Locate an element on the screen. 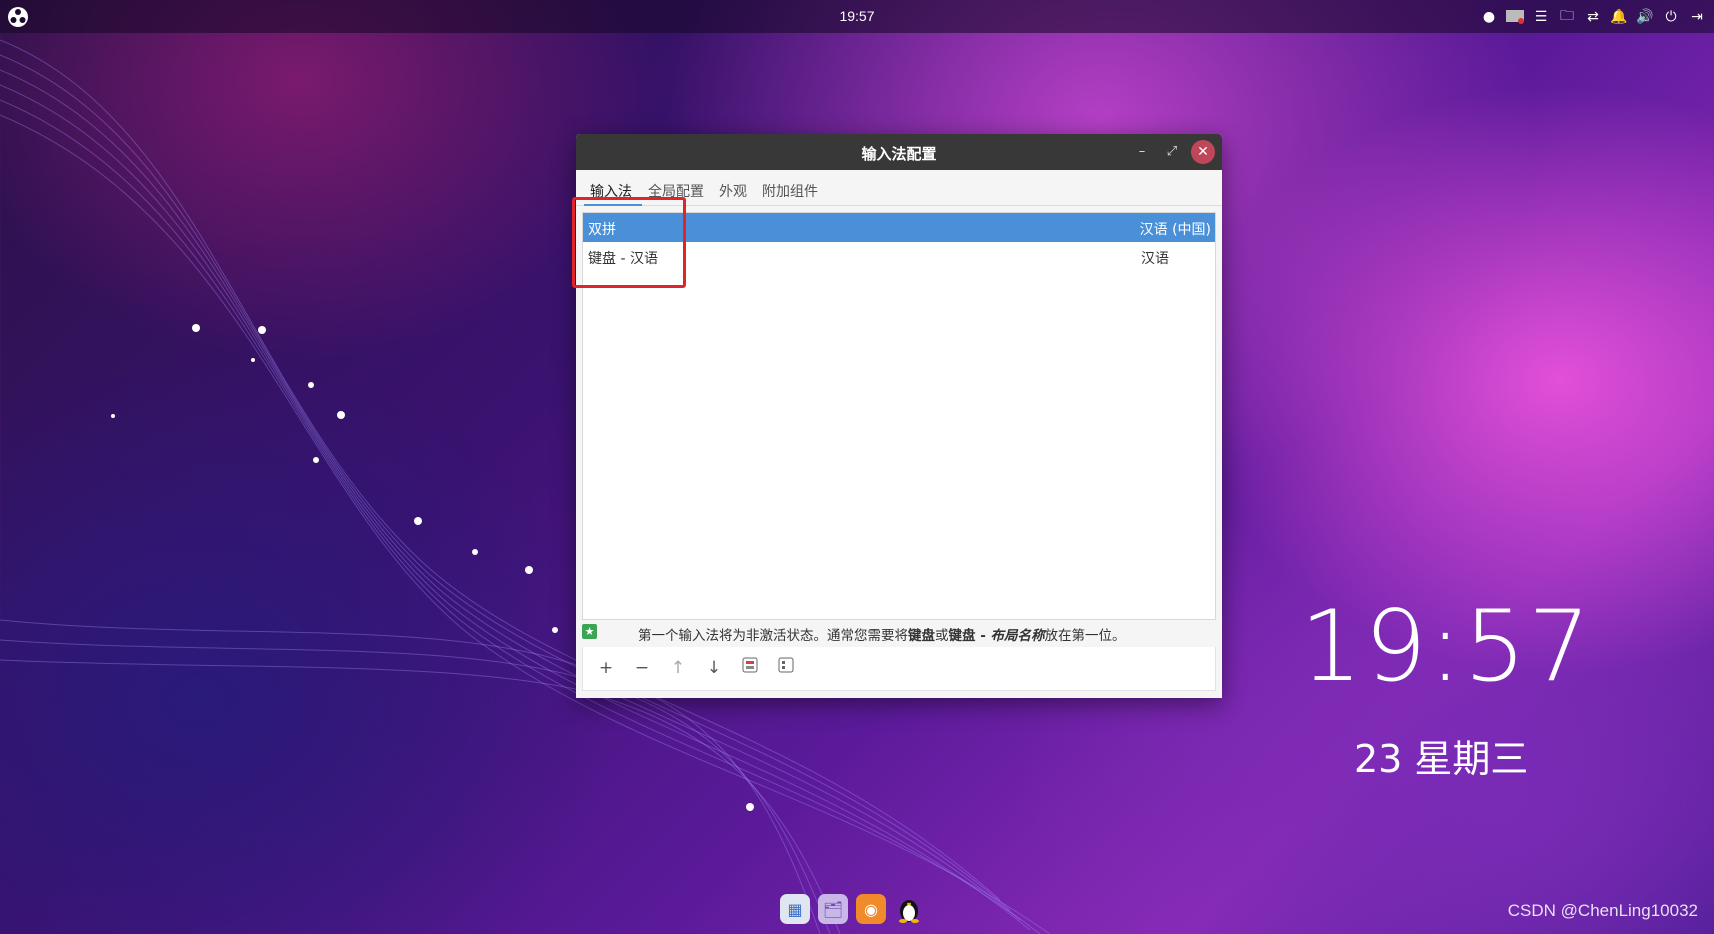 The image size is (1714, 934). tab-appearance: 外观 is located at coordinates (733, 191).